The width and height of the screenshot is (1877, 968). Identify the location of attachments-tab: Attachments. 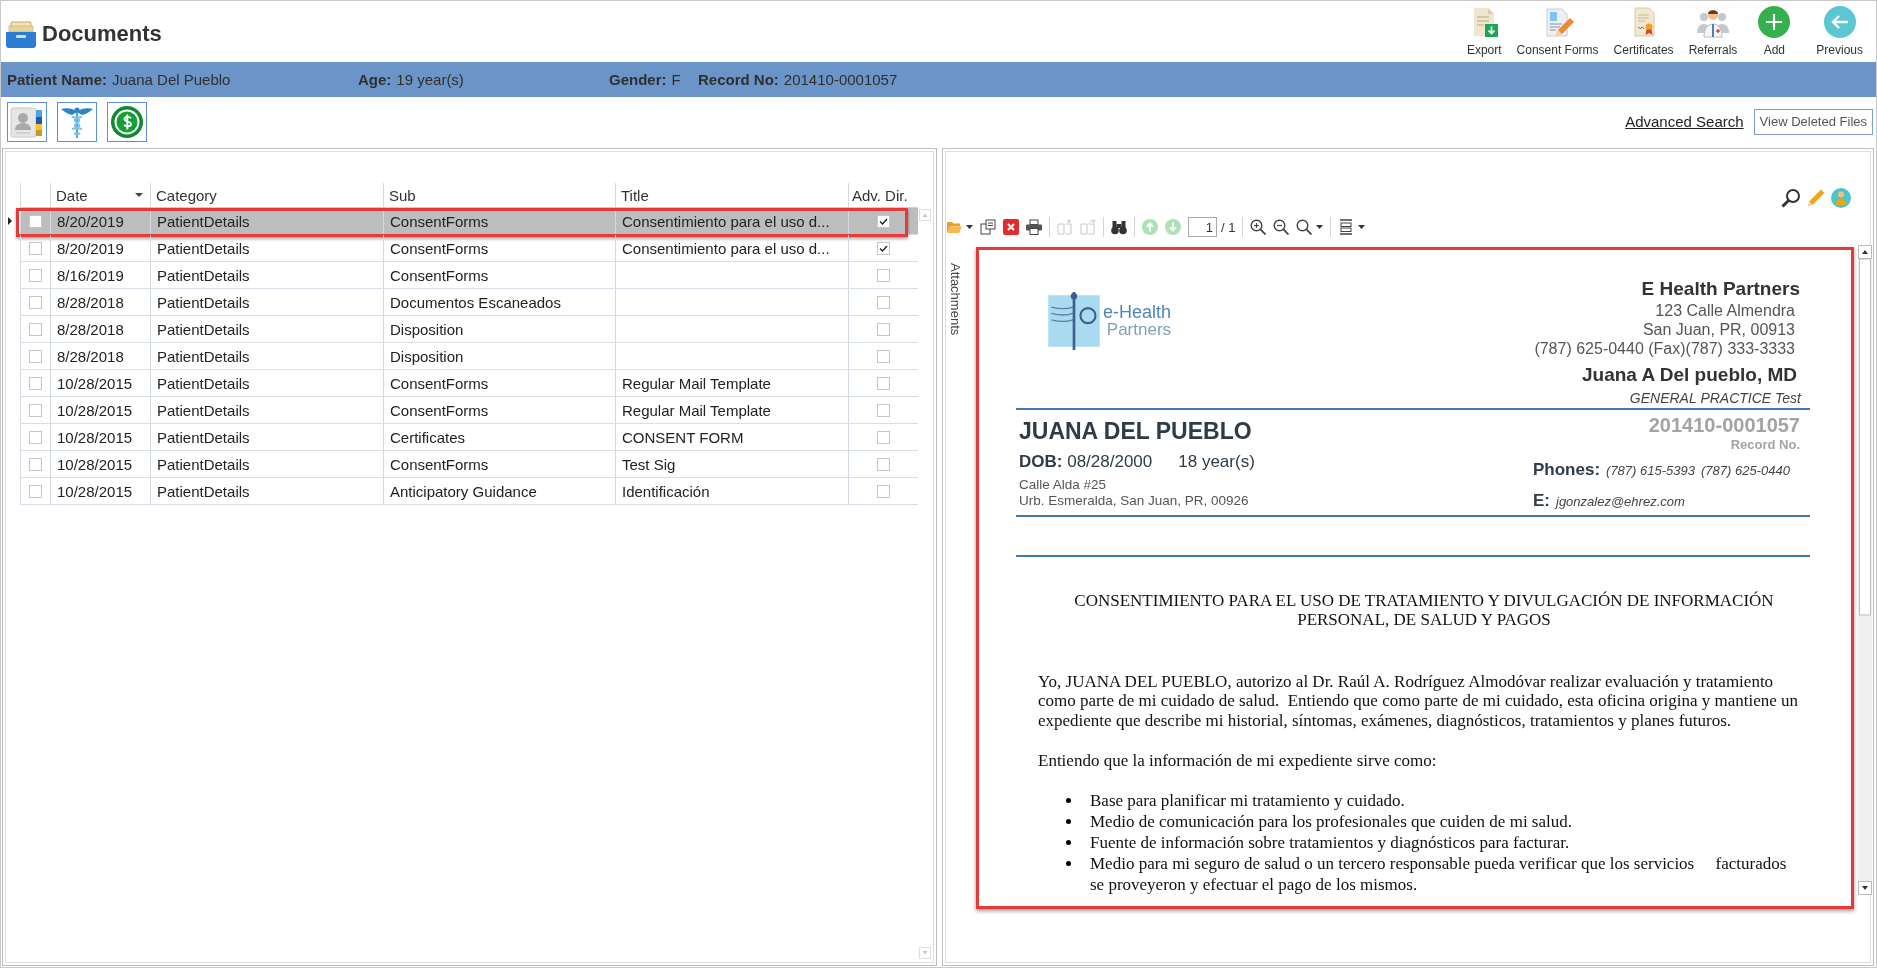
(955, 299).